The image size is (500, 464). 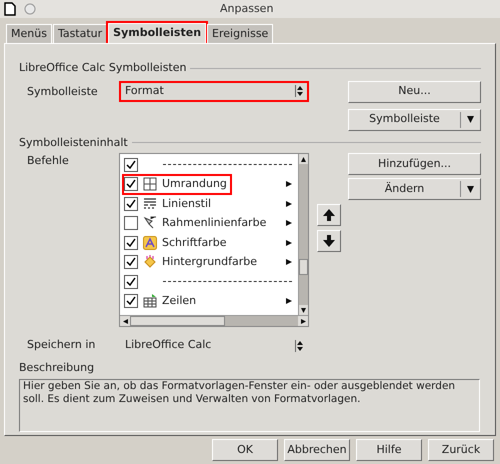 What do you see at coordinates (80, 33) in the screenshot?
I see `tab: Tastatur` at bounding box center [80, 33].